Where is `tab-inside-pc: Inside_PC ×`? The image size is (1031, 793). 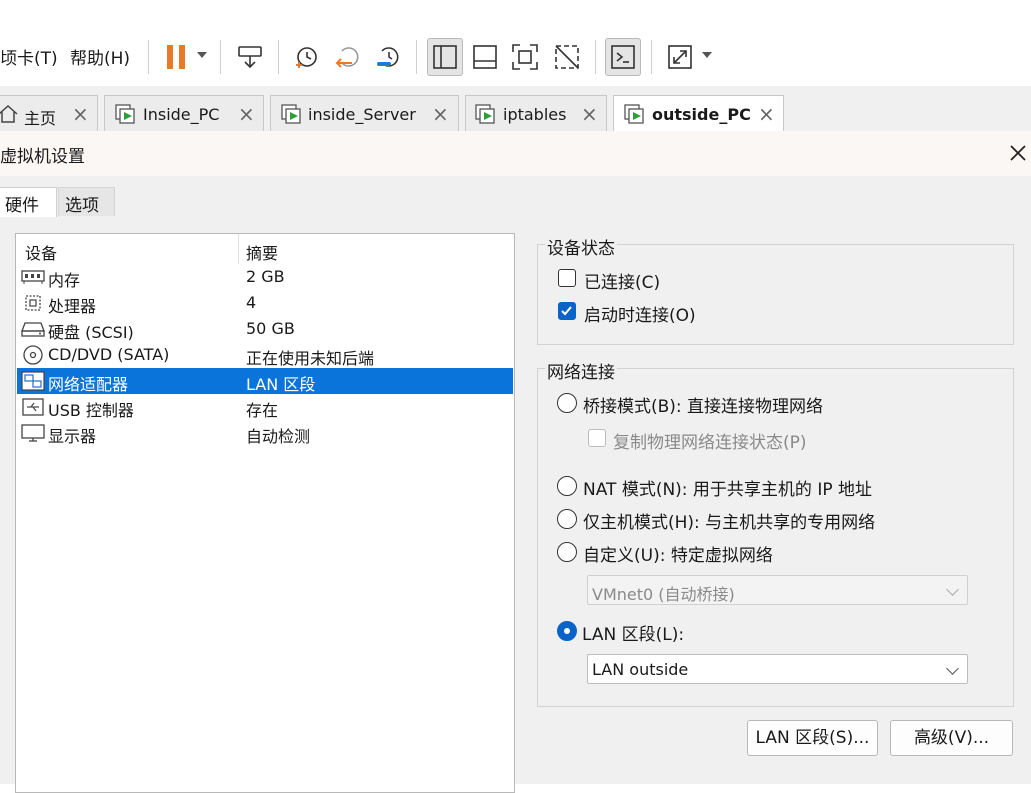 tab-inside-pc: Inside_PC × is located at coordinates (184, 113).